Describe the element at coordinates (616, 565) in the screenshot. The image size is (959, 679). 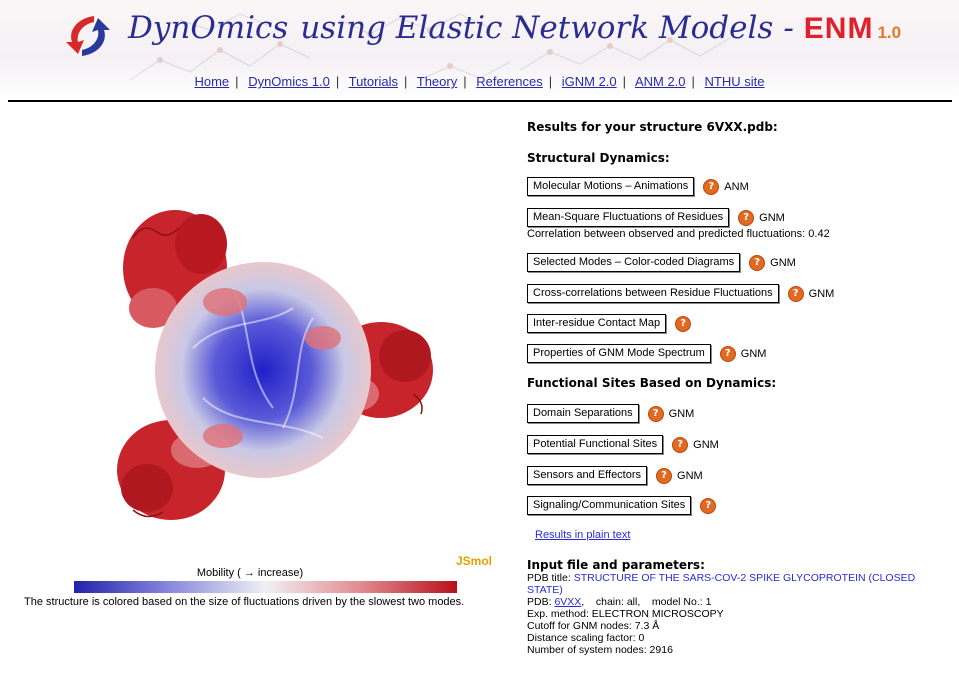
I see `parameters-heading: Input file and parameters:` at that location.